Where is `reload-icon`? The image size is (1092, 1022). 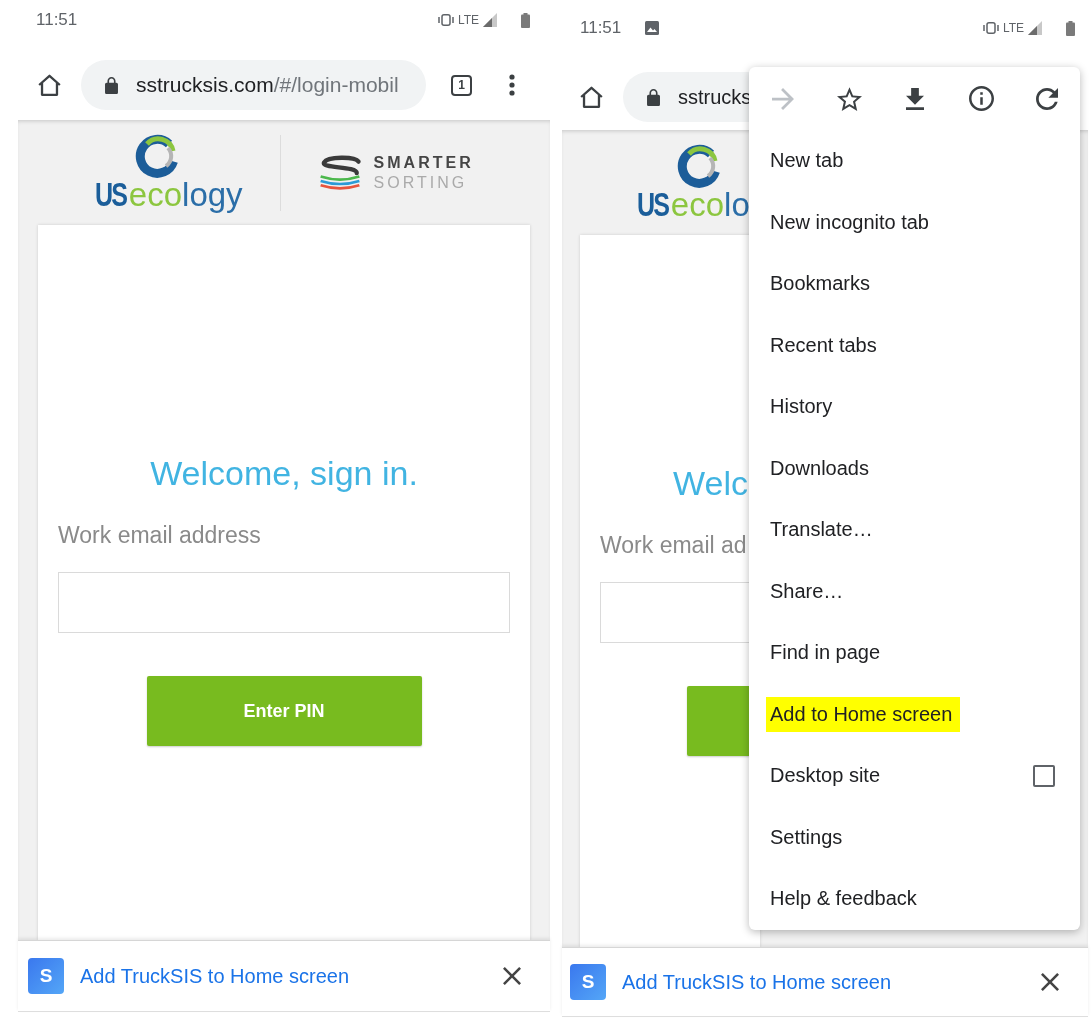 reload-icon is located at coordinates (1047, 98).